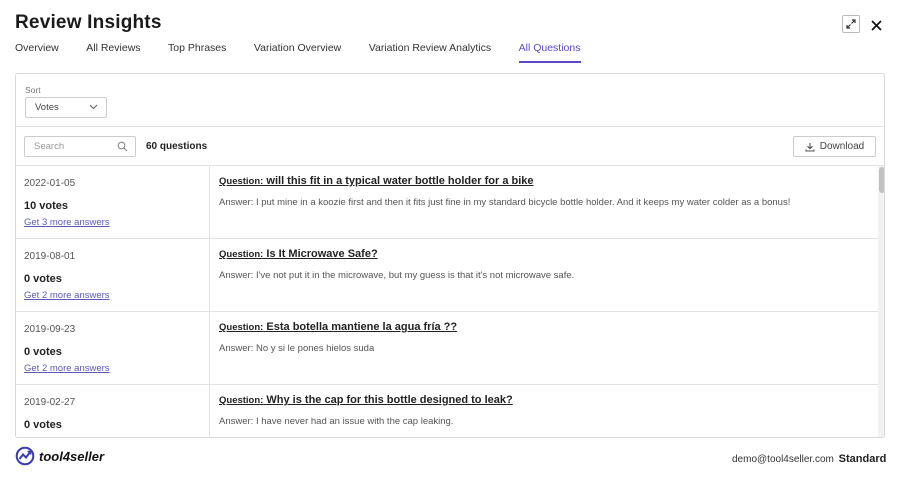 The image size is (900, 484). I want to click on question-meta: 2022-01-05 10 votes Get 3 more answers, so click(113, 202).